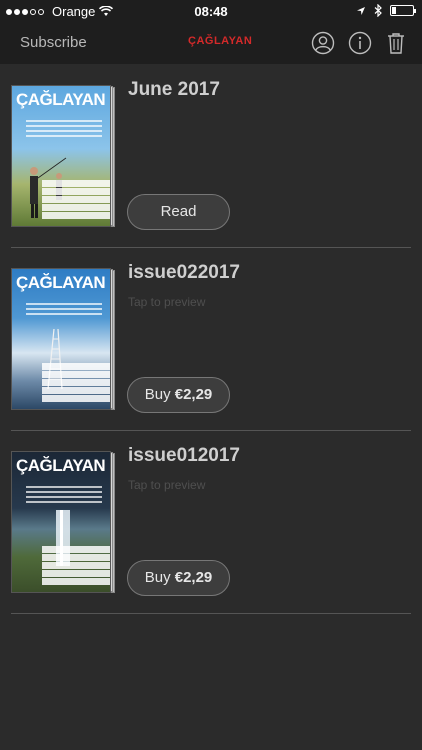 Image resolution: width=422 pixels, height=750 pixels. What do you see at coordinates (220, 41) in the screenshot?
I see `brand-logo: ÇAĞLAYAN` at bounding box center [220, 41].